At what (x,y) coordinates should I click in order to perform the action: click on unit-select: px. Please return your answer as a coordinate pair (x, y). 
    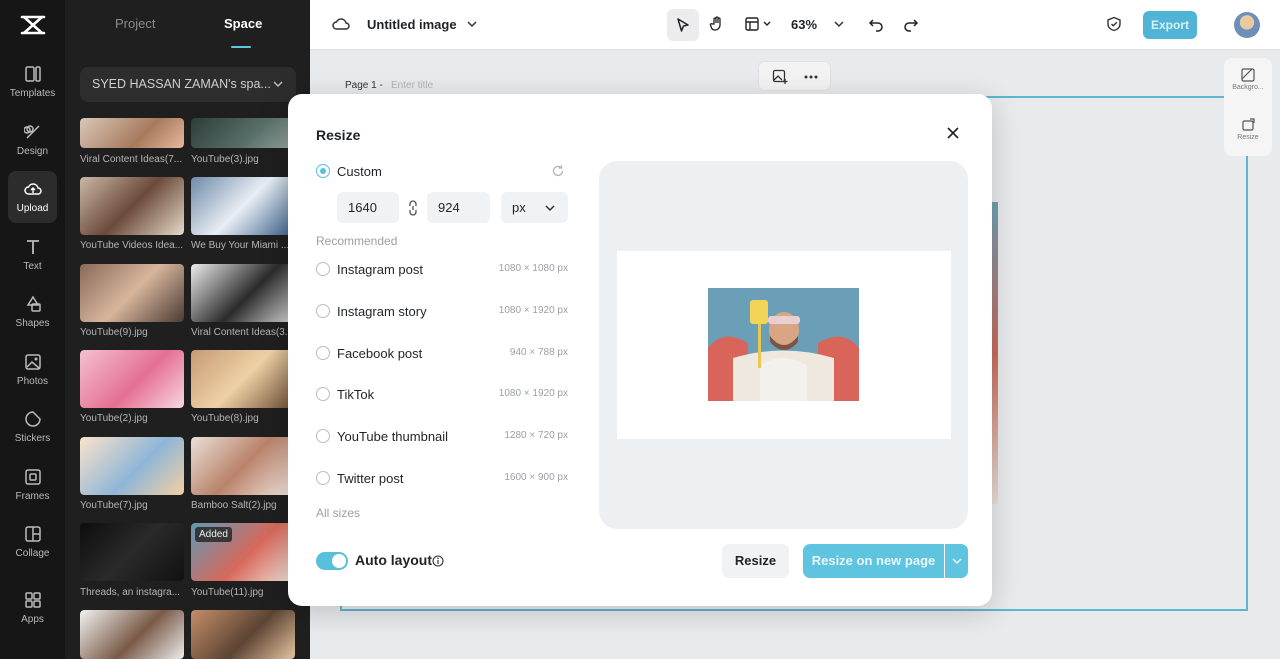
    Looking at the image, I should click on (534, 207).